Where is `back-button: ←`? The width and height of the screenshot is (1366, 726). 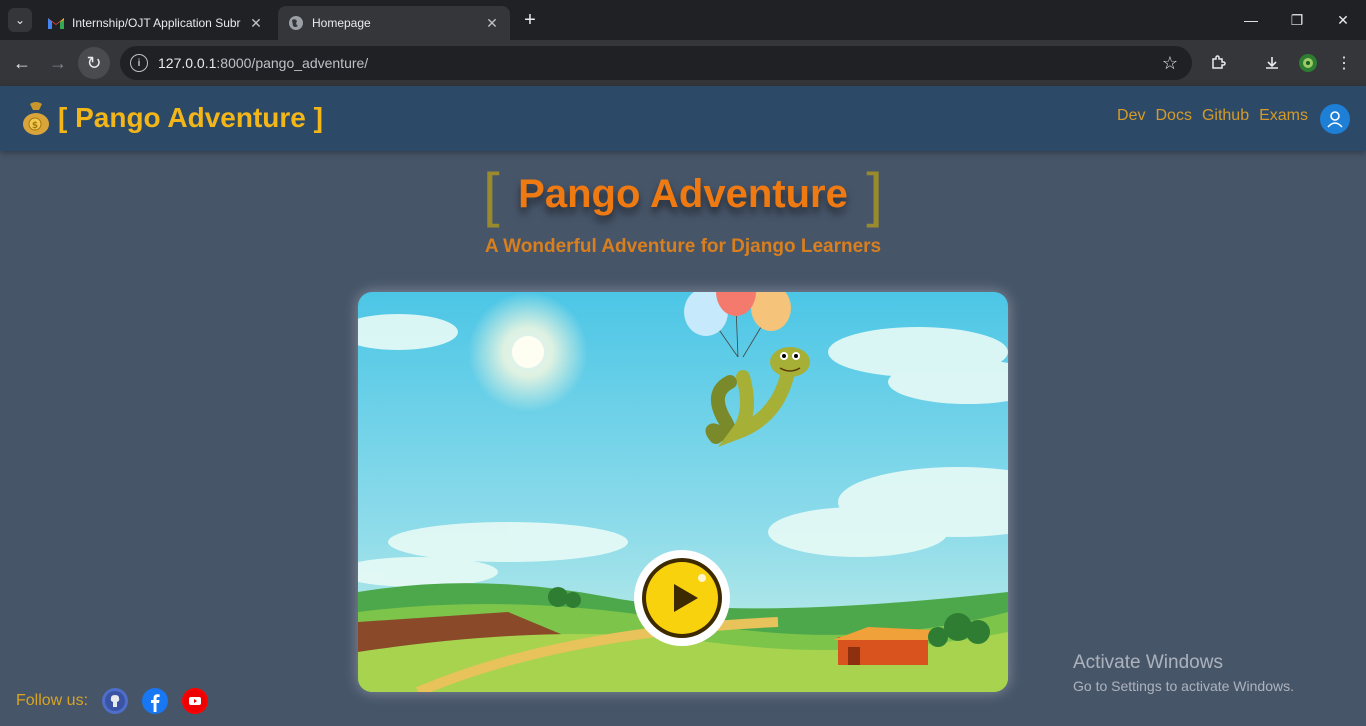 back-button: ← is located at coordinates (22, 63).